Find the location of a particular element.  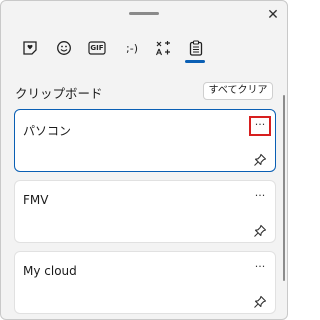

tab-clipboard is located at coordinates (196, 49).